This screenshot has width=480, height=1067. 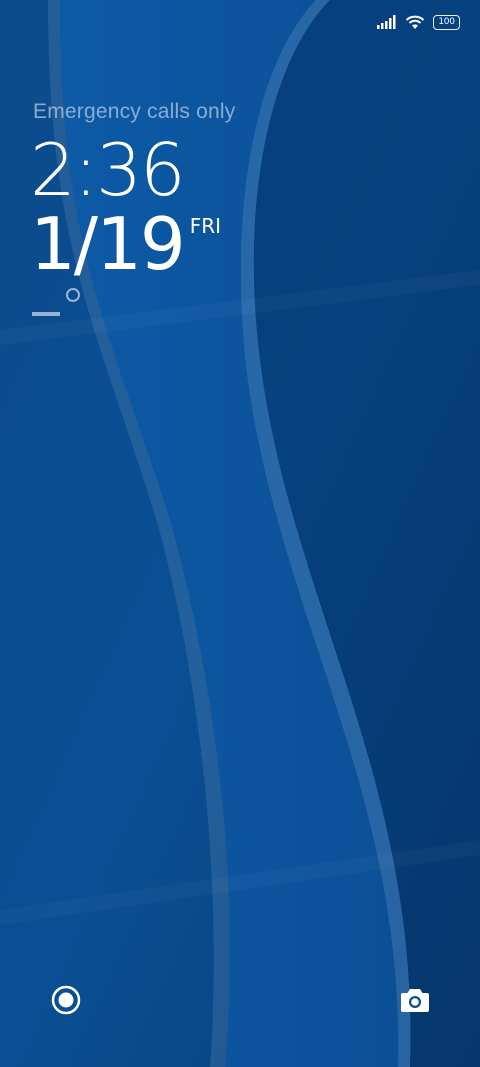 What do you see at coordinates (108, 170) in the screenshot?
I see `clock-time: 2:36` at bounding box center [108, 170].